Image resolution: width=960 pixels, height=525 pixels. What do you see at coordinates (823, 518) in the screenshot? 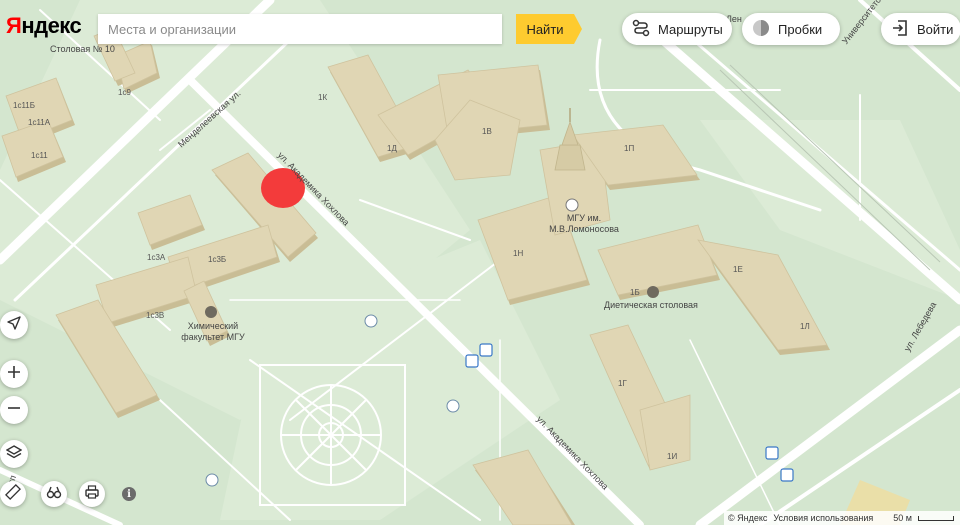
I see `terms-link: Условия использования` at bounding box center [823, 518].